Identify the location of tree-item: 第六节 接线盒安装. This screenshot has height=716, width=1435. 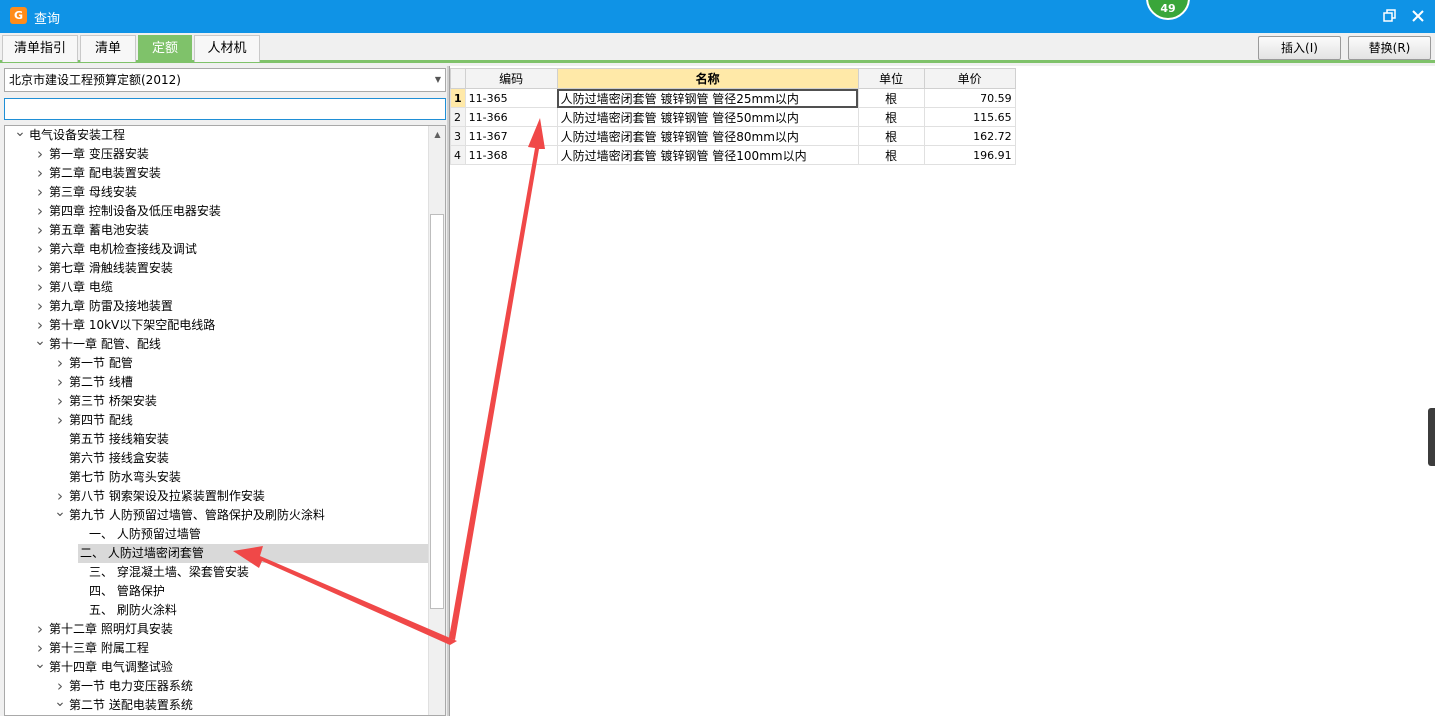
(217, 458).